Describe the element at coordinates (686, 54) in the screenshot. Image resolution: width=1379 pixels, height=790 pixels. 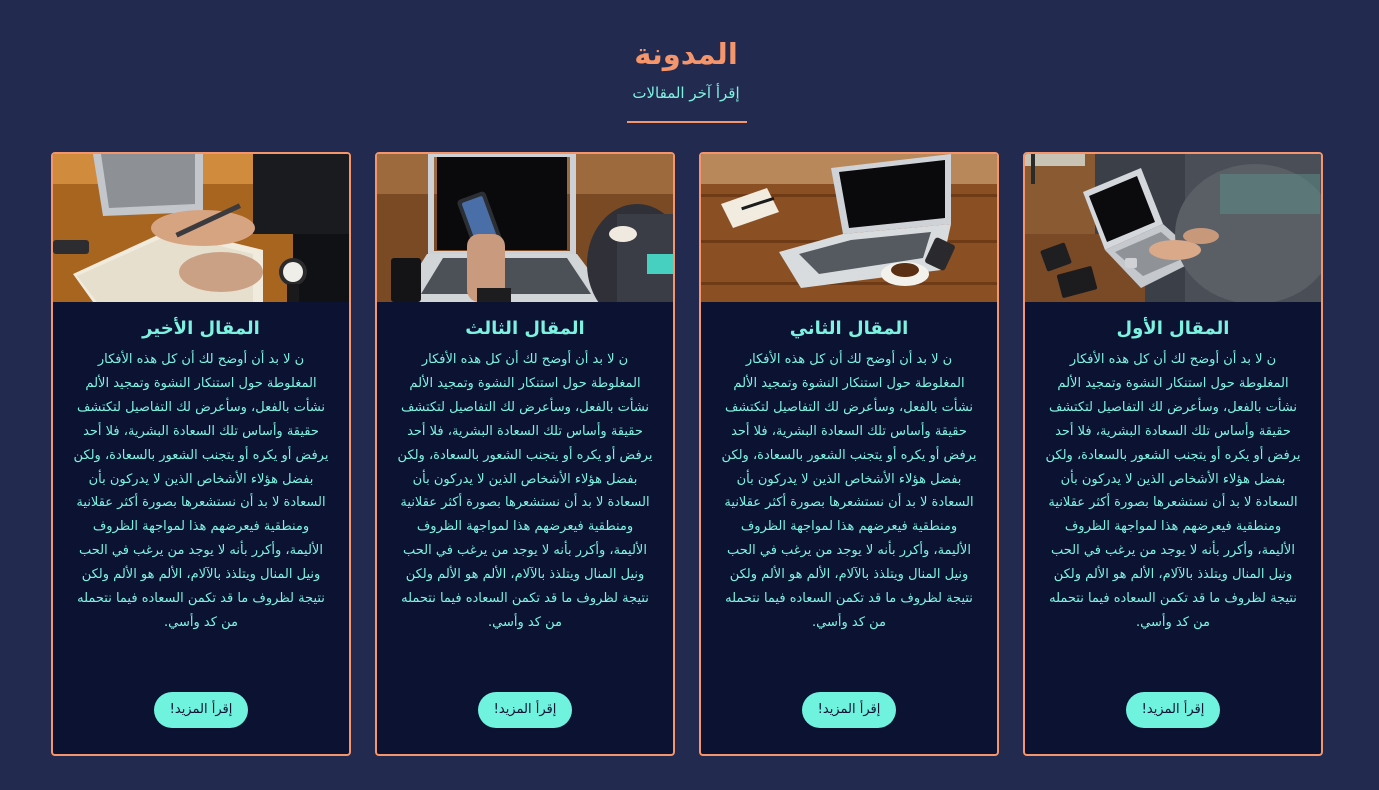
I see `section-title: المدونة` at that location.